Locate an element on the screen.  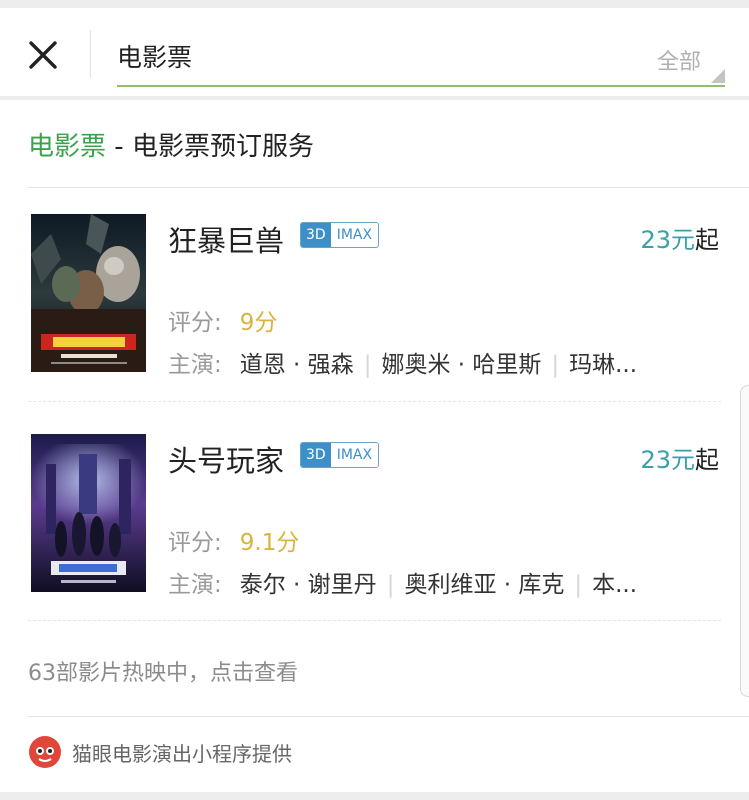
rating-value: 9分 is located at coordinates (258, 323).